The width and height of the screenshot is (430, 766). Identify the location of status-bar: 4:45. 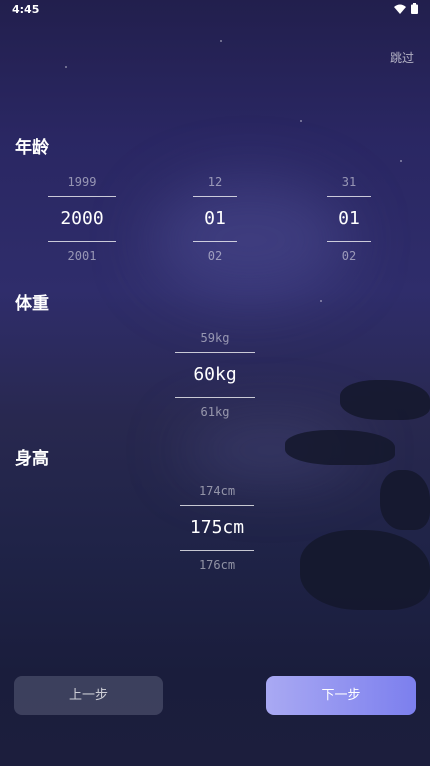
(215, 10).